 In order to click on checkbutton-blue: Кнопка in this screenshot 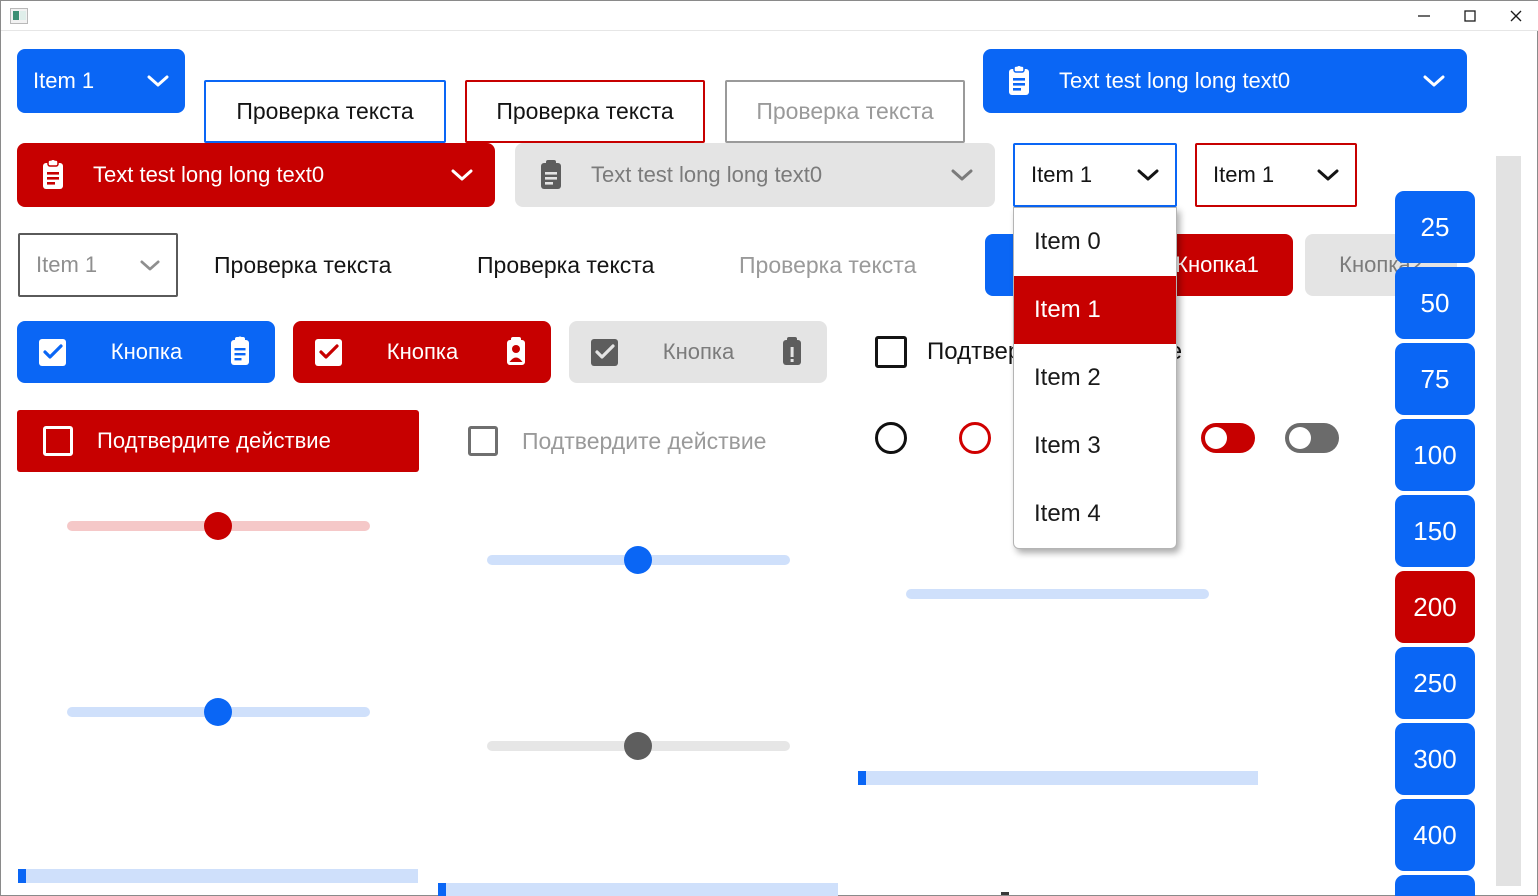, I will do `click(146, 352)`.